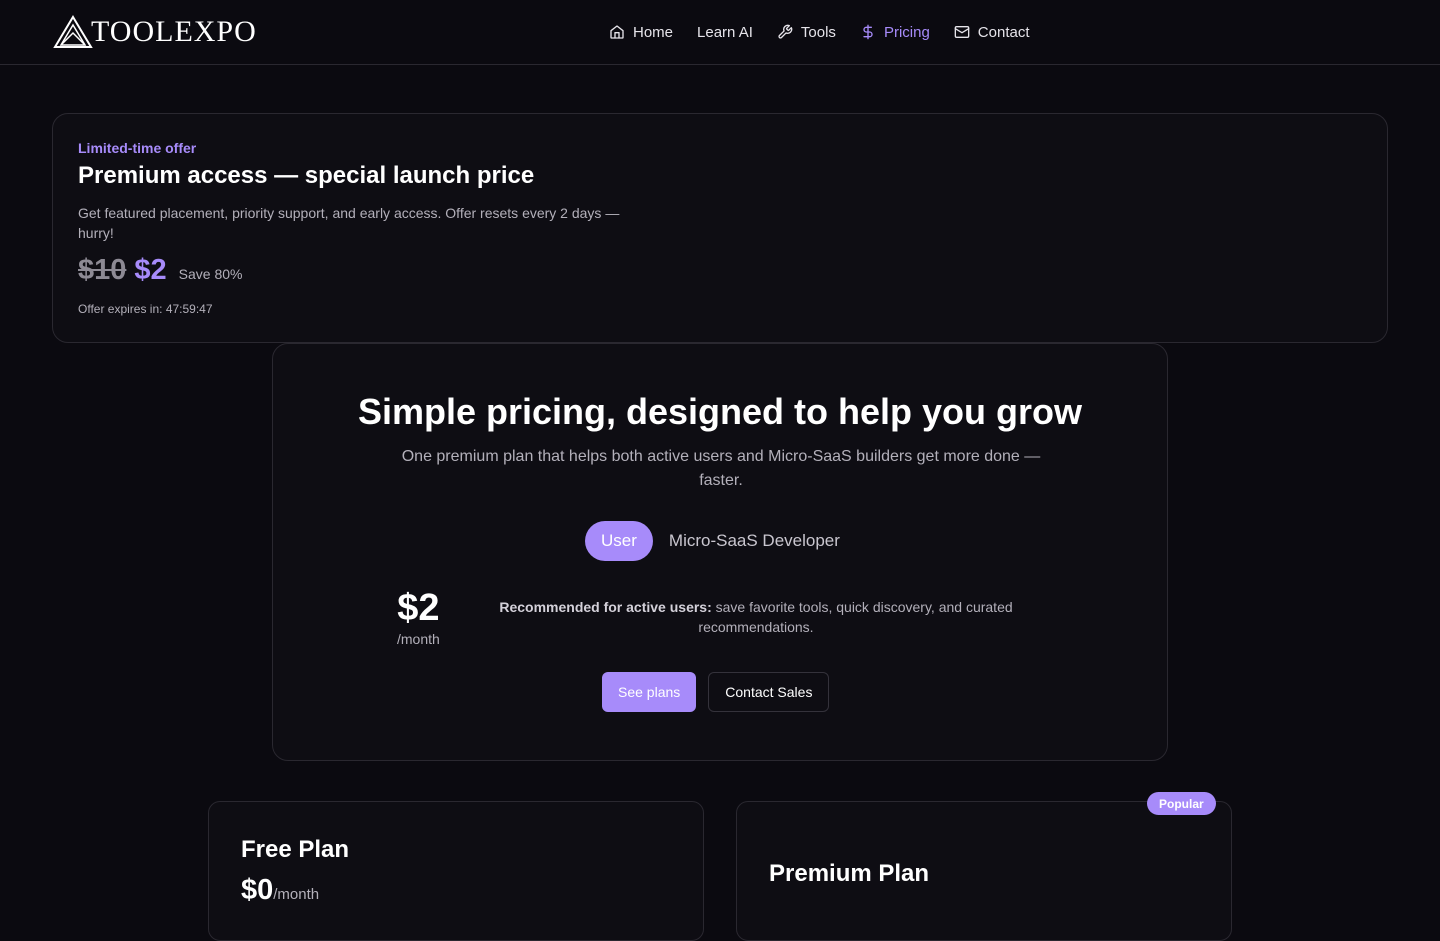 This screenshot has width=1440, height=941. I want to click on nav-contact: Contact, so click(992, 32).